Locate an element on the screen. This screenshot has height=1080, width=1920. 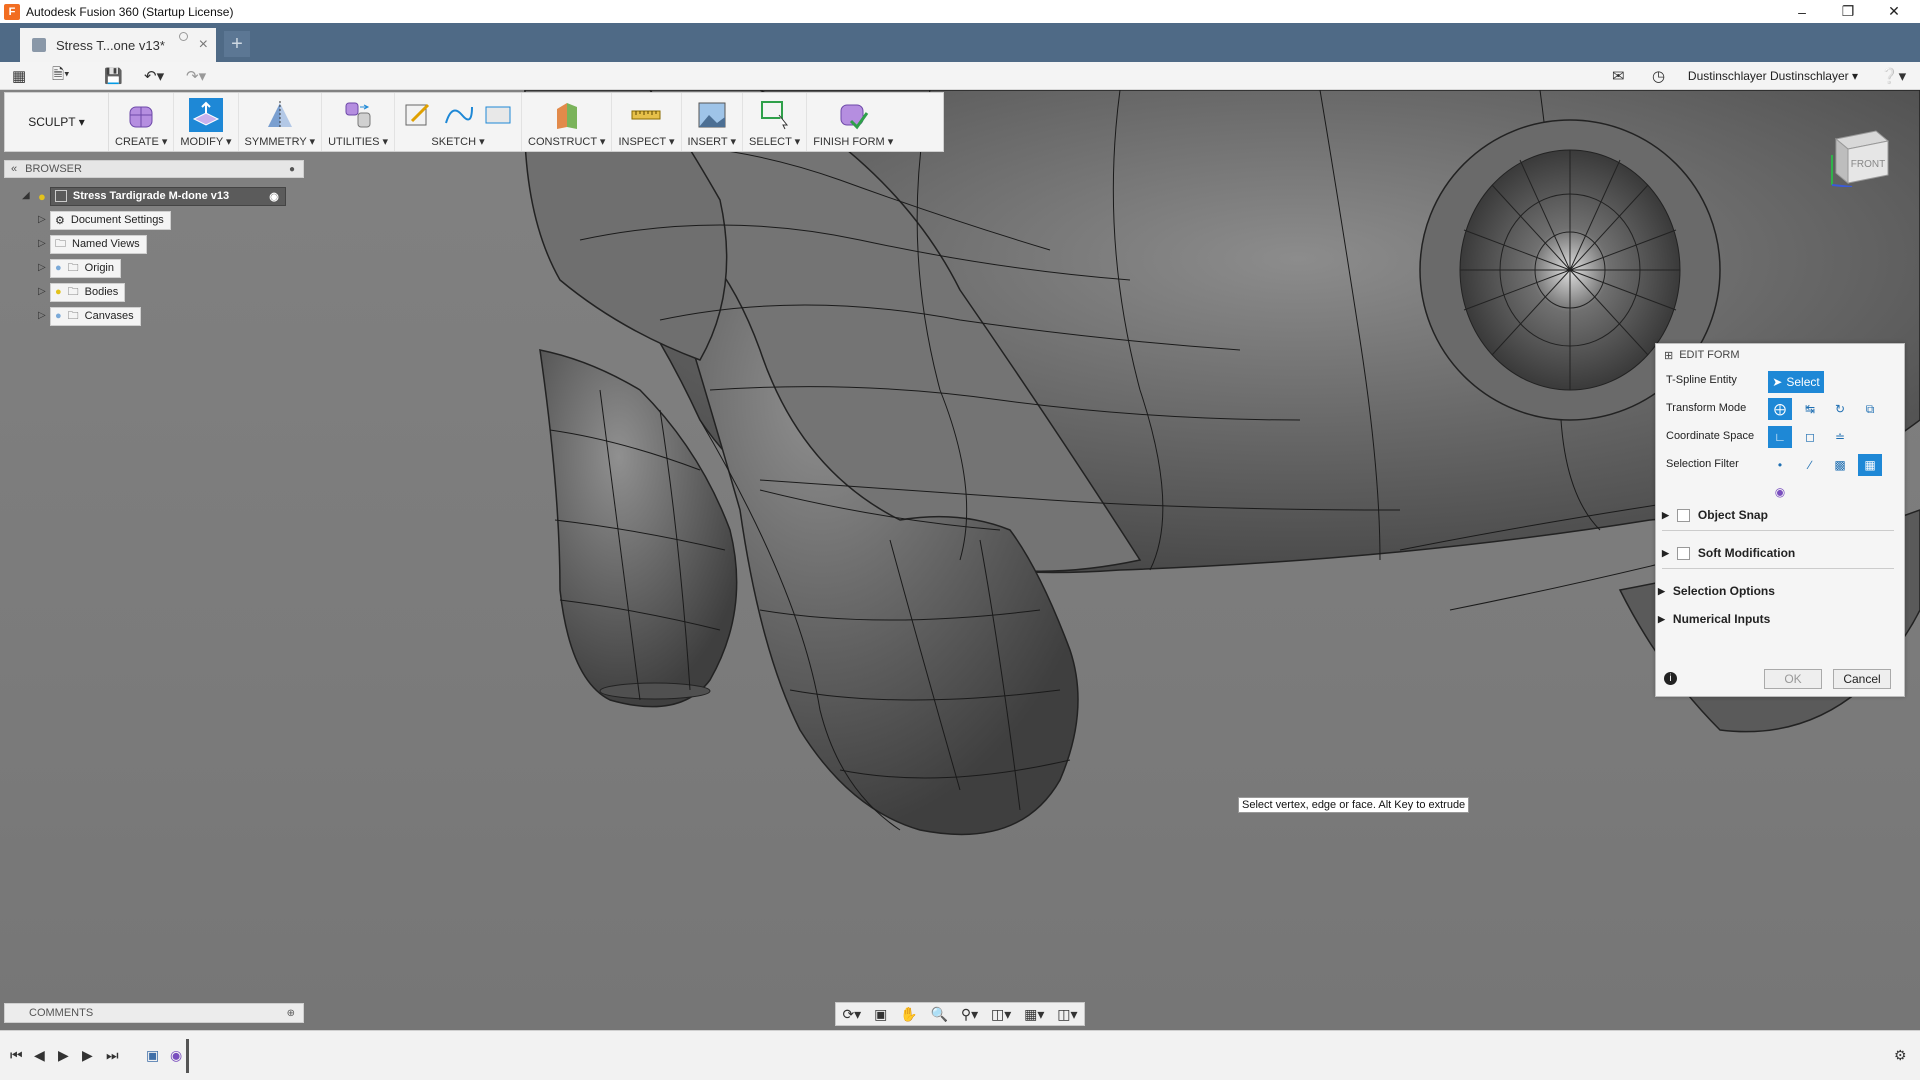
timeline-marker is located at coordinates (187, 1056).